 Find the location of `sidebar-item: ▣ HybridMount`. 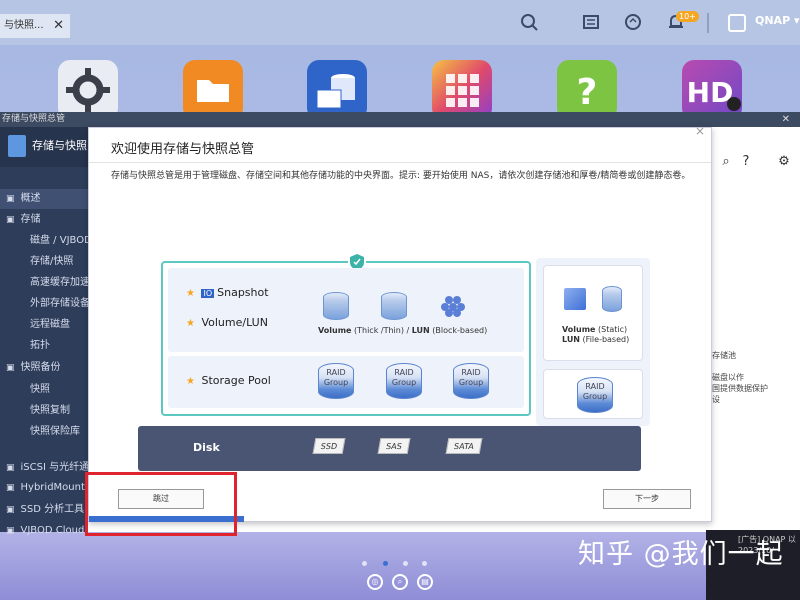

sidebar-item: ▣ HybridMount is located at coordinates (44, 488).